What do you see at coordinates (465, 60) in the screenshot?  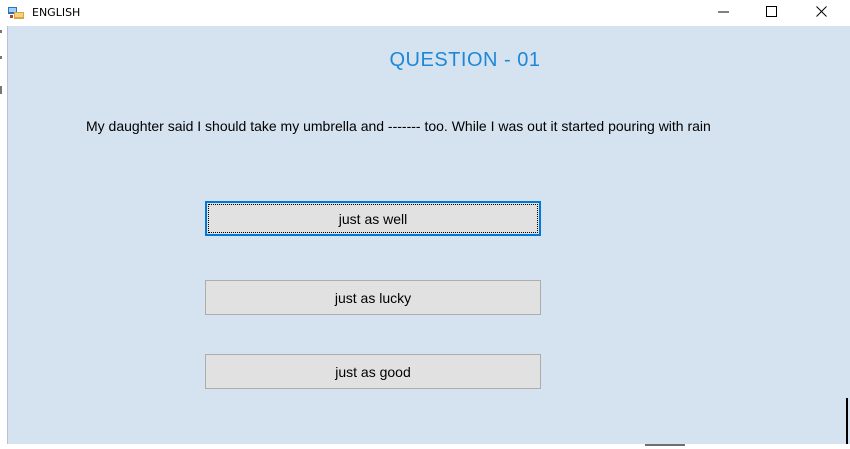 I see `question-heading: QUESTION - 01` at bounding box center [465, 60].